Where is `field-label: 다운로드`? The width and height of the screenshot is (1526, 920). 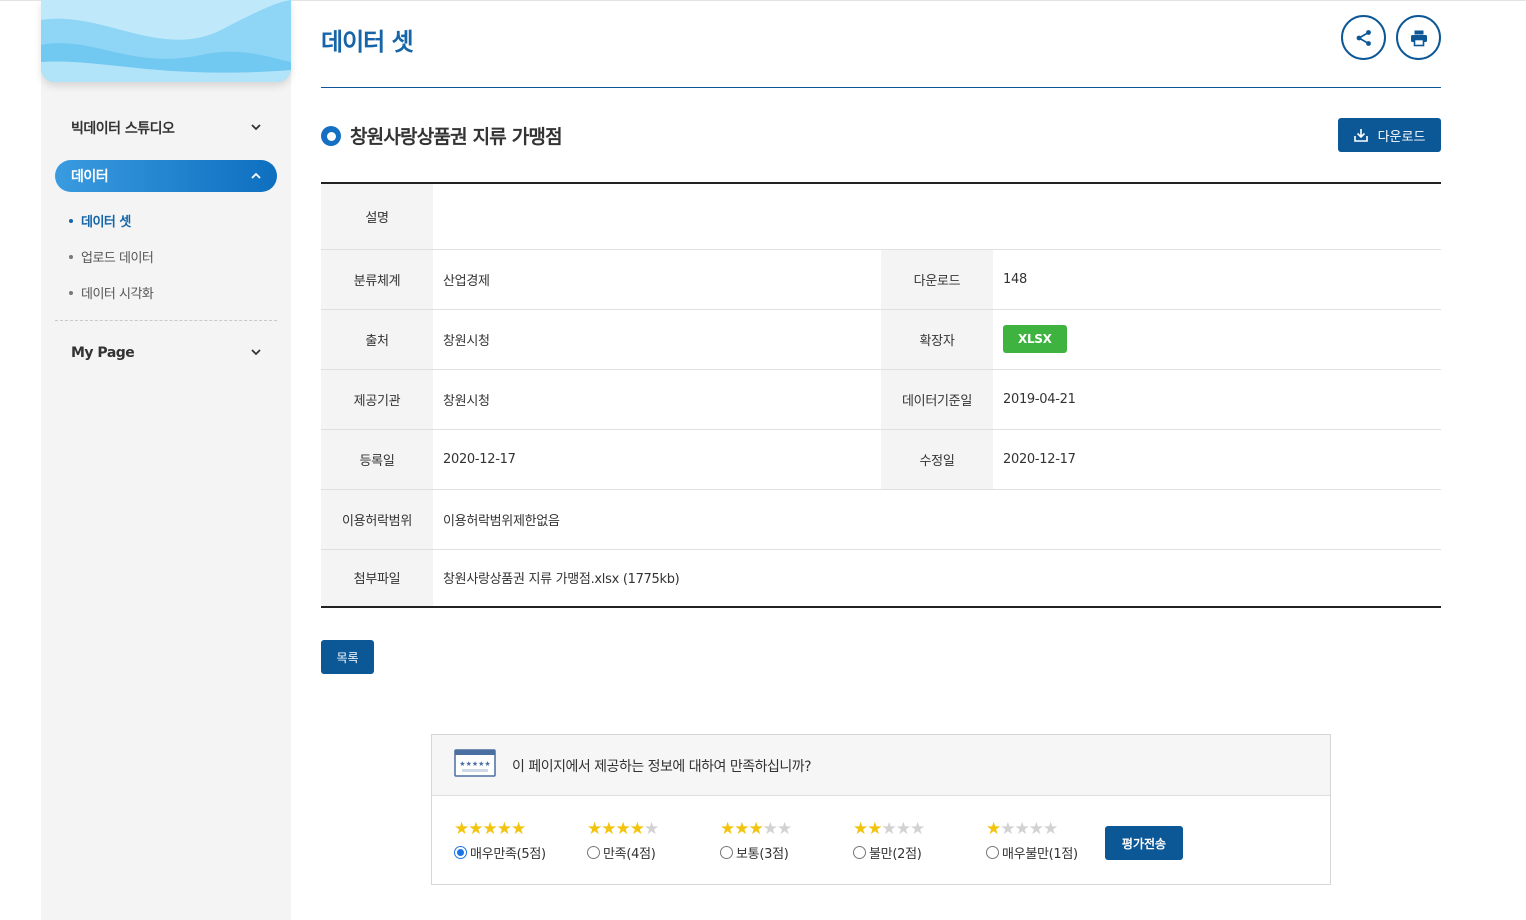 field-label: 다운로드 is located at coordinates (937, 279).